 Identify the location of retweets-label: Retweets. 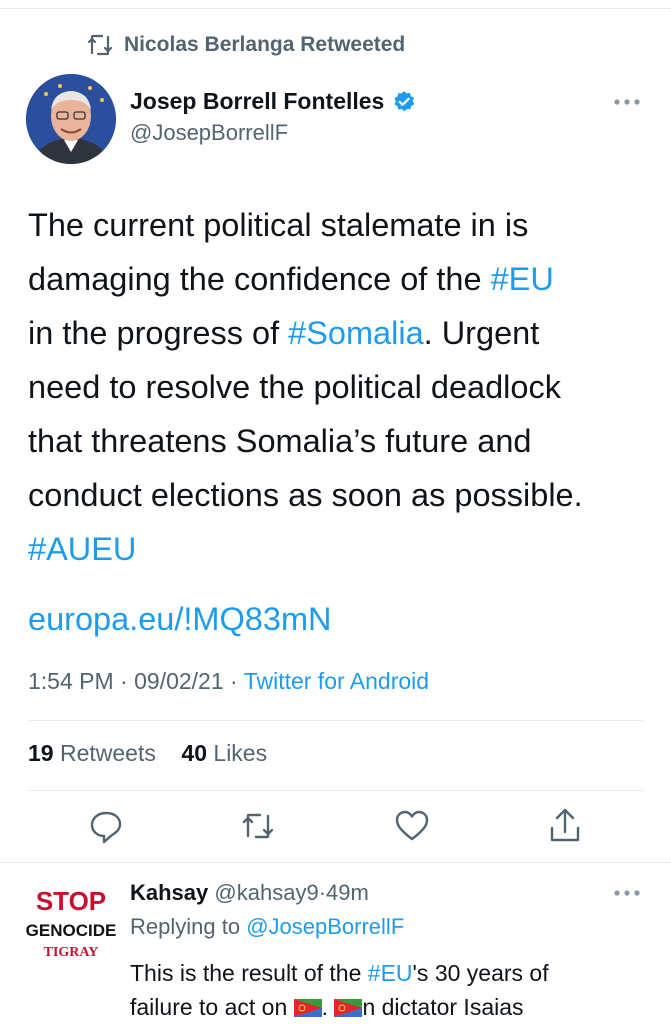
(107, 753).